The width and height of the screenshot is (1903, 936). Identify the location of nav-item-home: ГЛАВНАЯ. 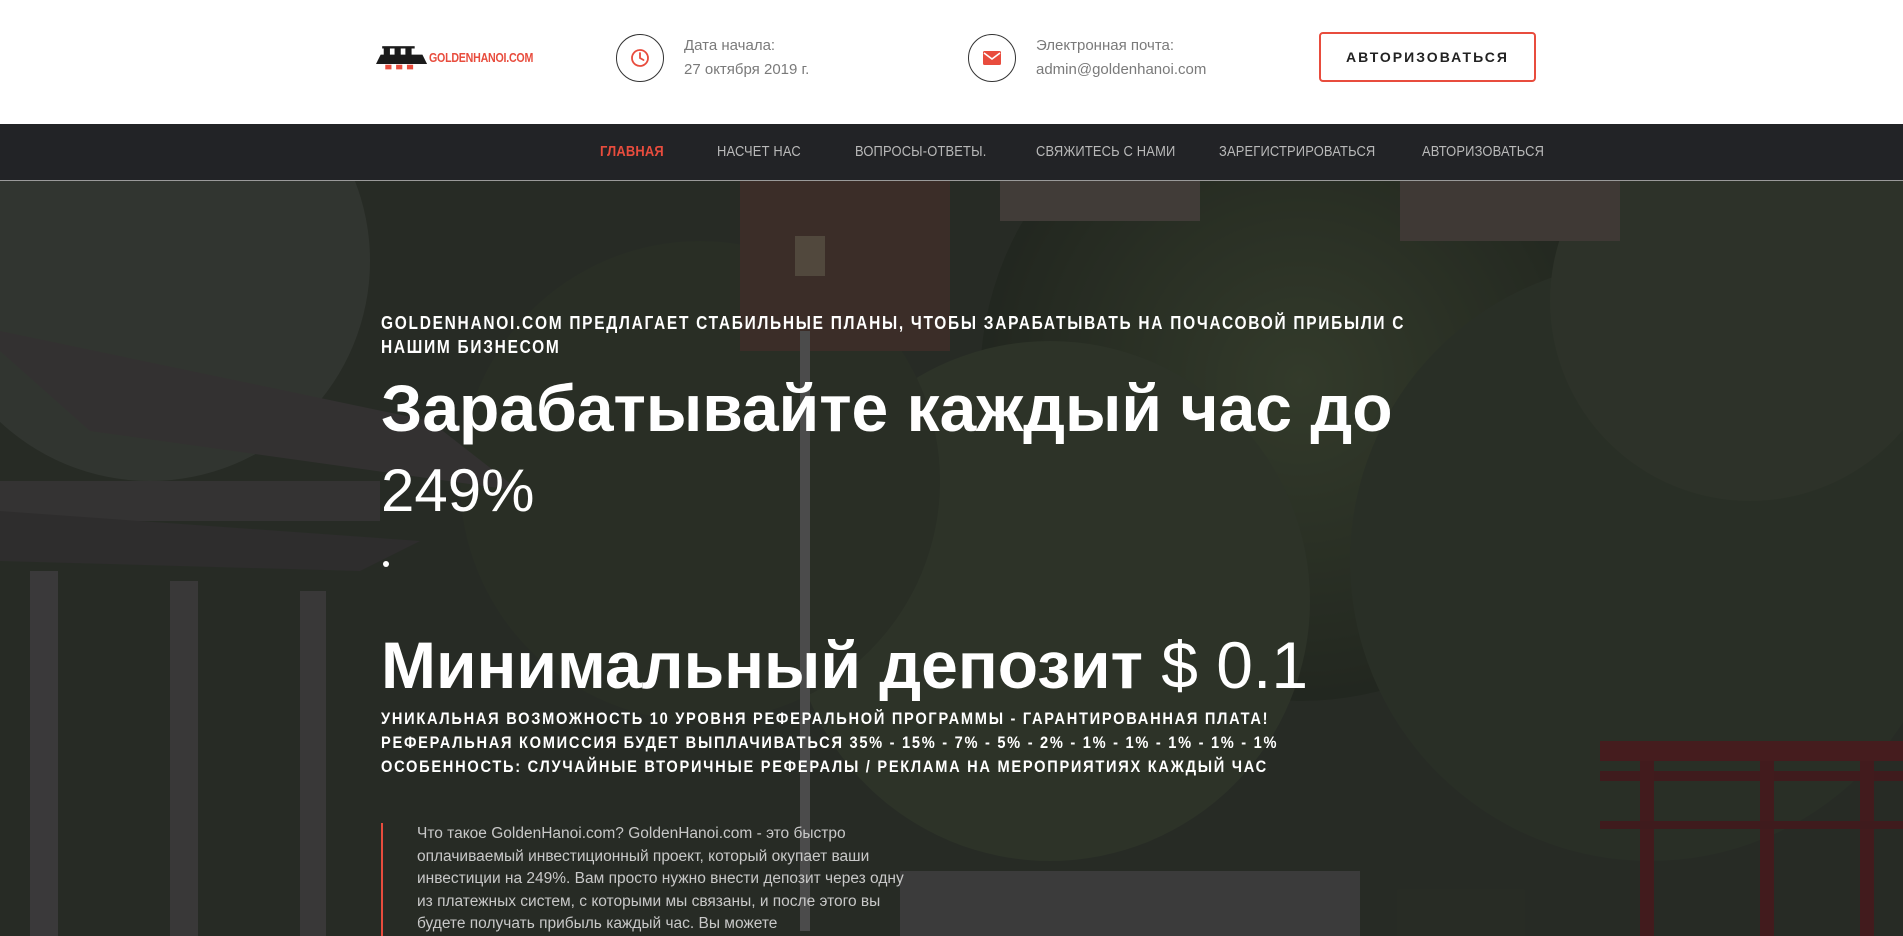
(632, 152).